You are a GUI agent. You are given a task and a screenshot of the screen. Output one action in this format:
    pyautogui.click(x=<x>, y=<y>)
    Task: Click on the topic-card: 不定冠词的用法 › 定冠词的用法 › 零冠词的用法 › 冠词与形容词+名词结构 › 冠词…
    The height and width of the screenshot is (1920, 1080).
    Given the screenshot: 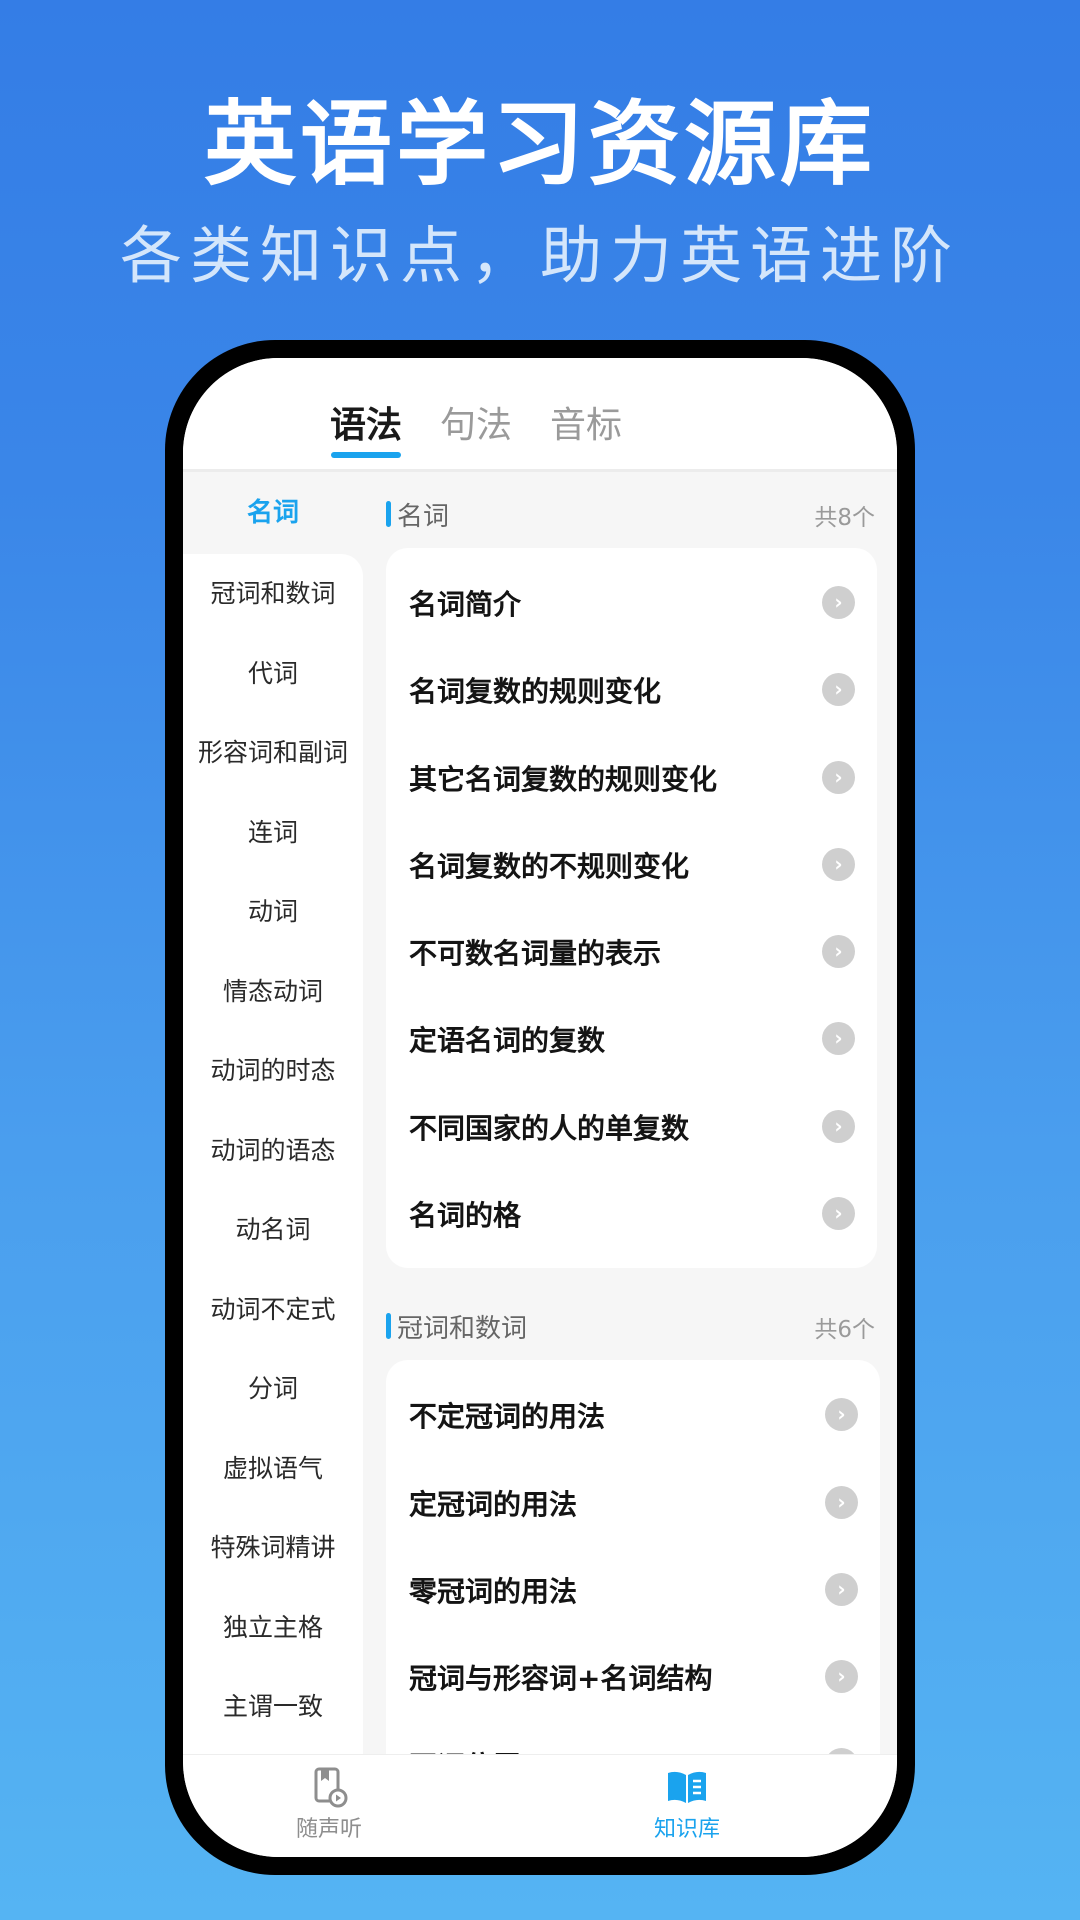 What is the action you would take?
    pyautogui.click(x=633, y=1557)
    